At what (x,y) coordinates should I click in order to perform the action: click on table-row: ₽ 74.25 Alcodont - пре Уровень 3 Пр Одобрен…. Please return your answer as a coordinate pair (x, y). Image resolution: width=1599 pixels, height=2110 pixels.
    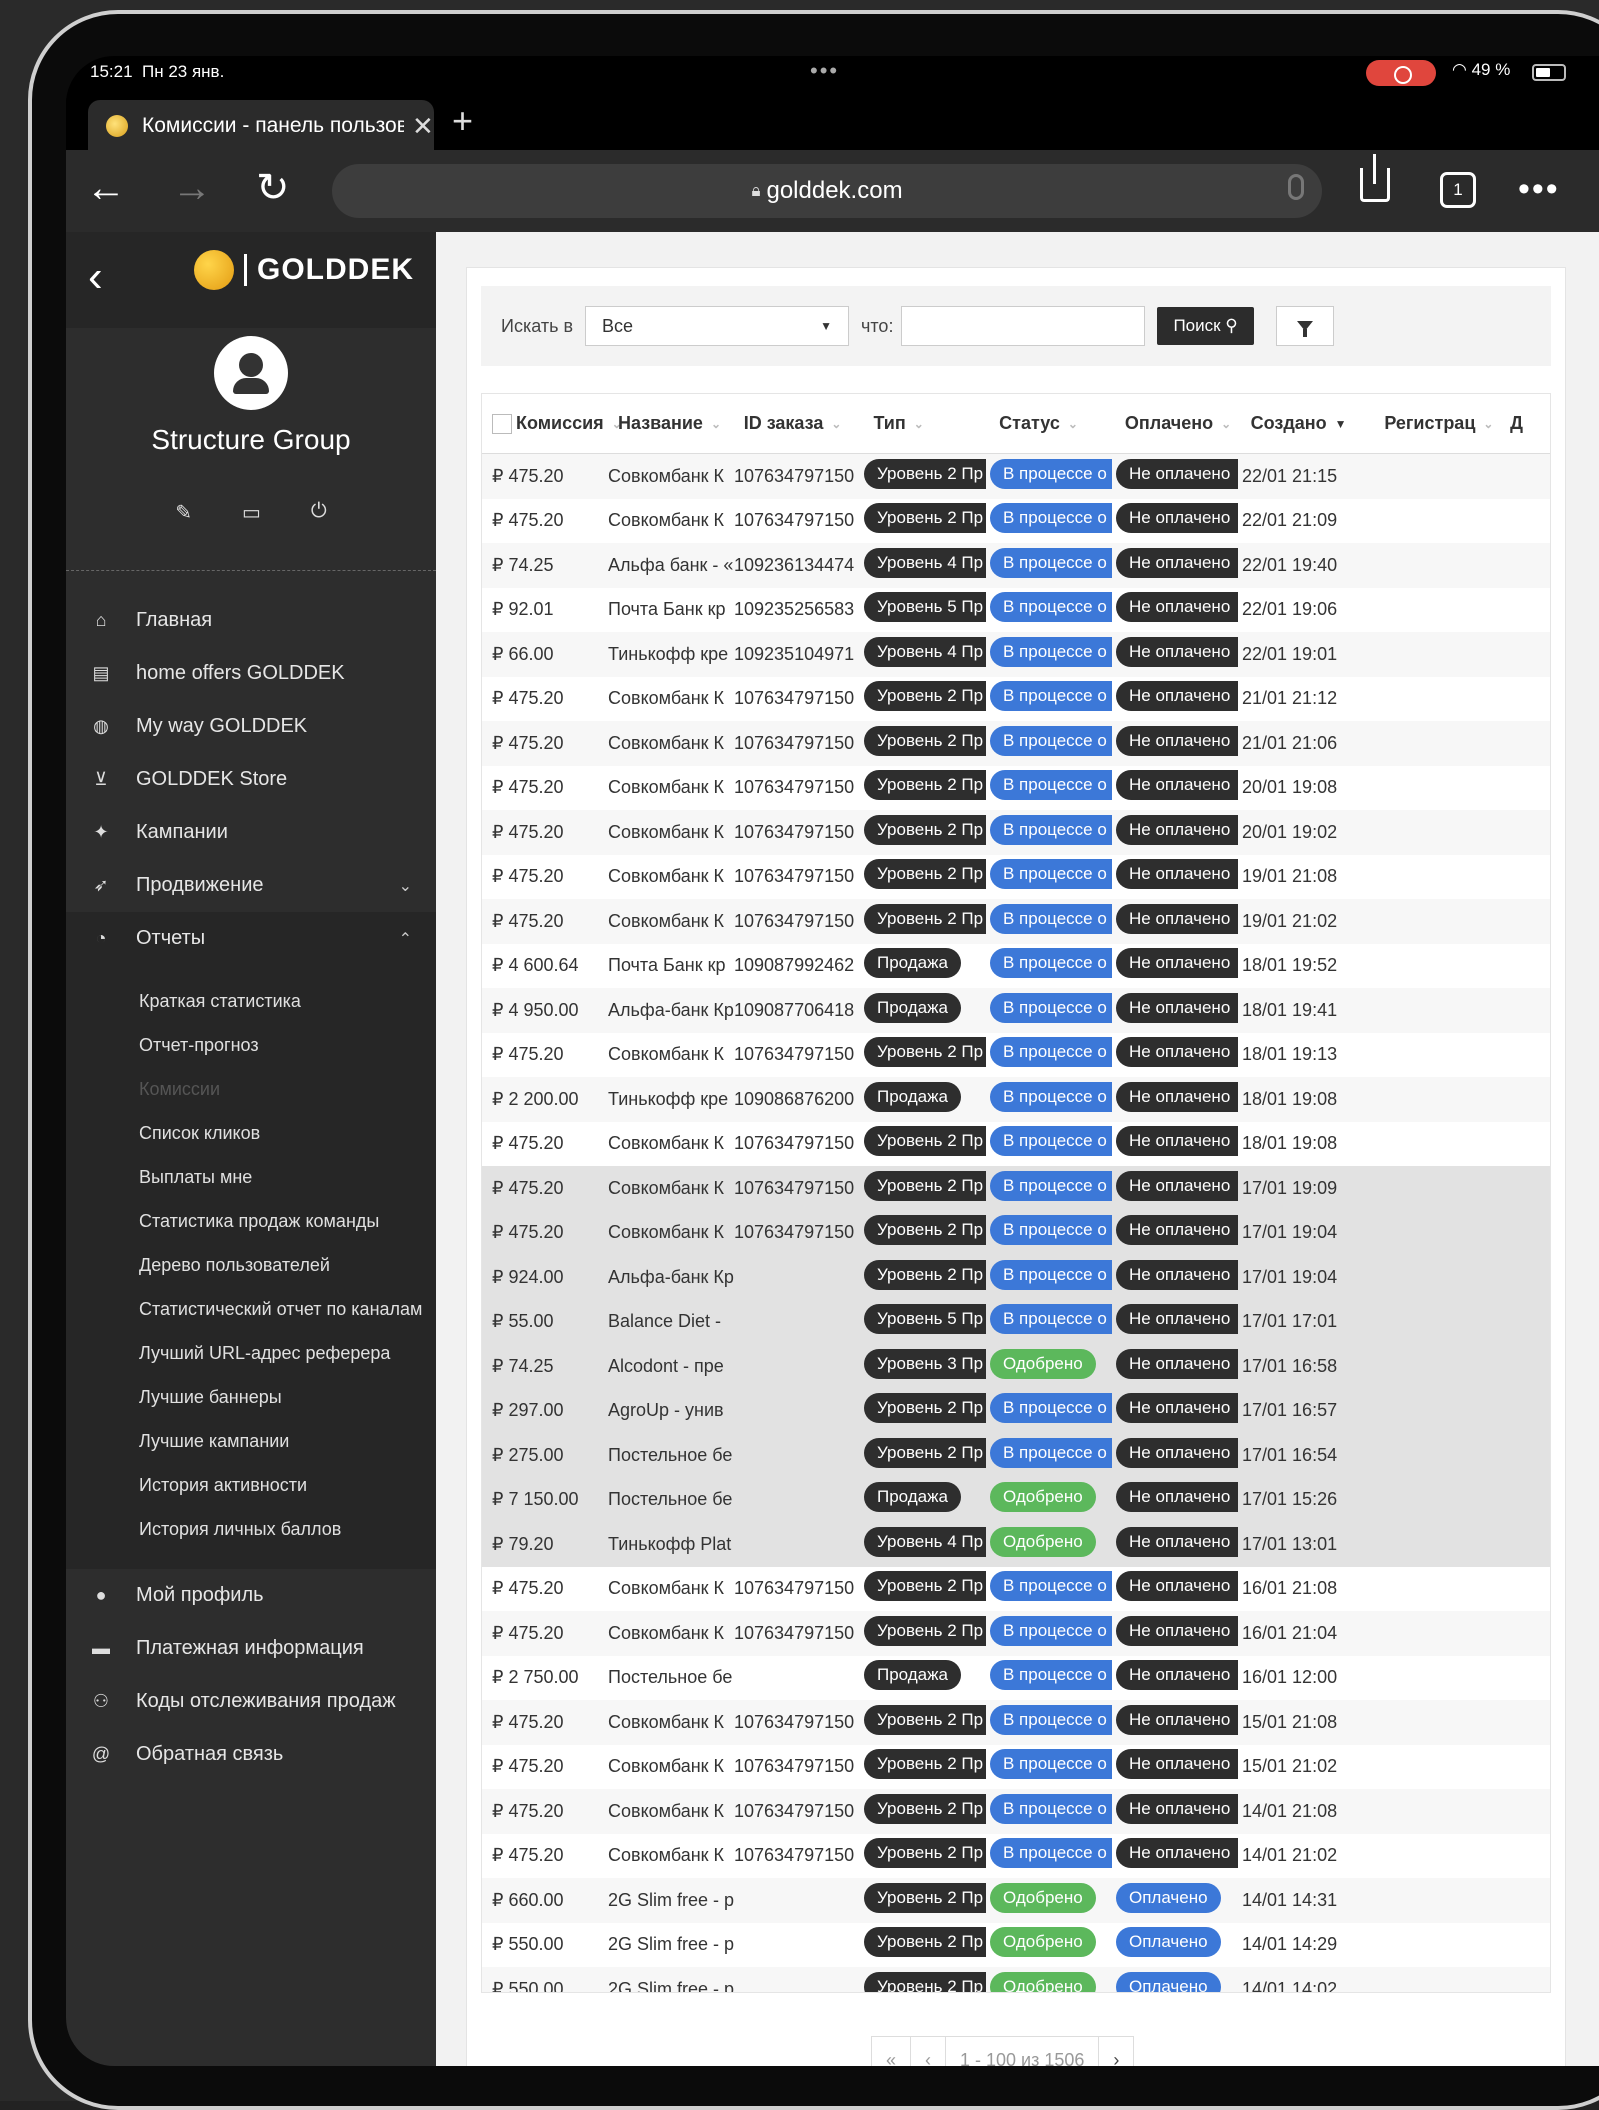
    Looking at the image, I should click on (1016, 1366).